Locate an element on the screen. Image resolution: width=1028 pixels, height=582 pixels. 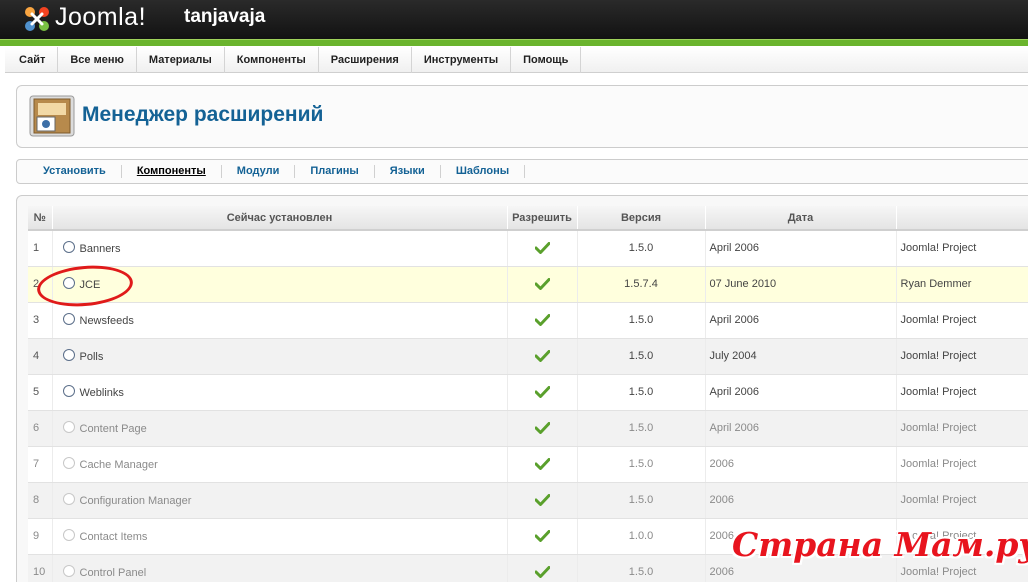
col-author-header is located at coordinates (962, 218).